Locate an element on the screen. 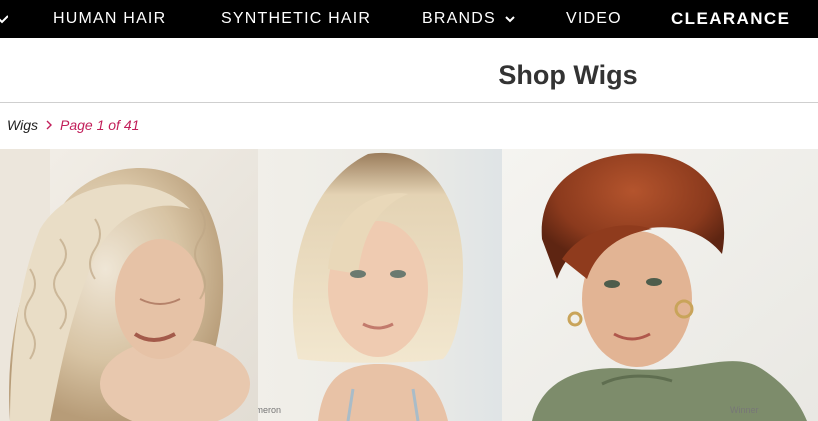 Image resolution: width=818 pixels, height=421 pixels. breadcrumb-link-wigs: Wigs is located at coordinates (22, 125).